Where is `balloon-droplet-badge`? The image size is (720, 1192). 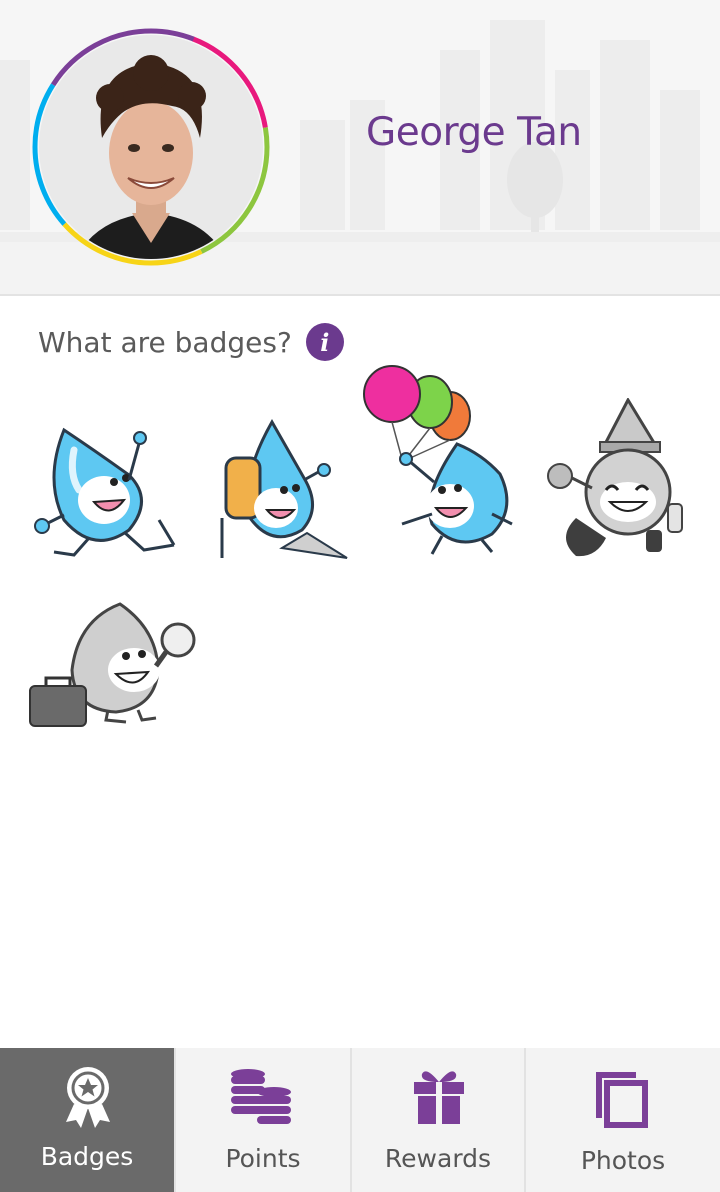 balloon-droplet-badge is located at coordinates (441, 462).